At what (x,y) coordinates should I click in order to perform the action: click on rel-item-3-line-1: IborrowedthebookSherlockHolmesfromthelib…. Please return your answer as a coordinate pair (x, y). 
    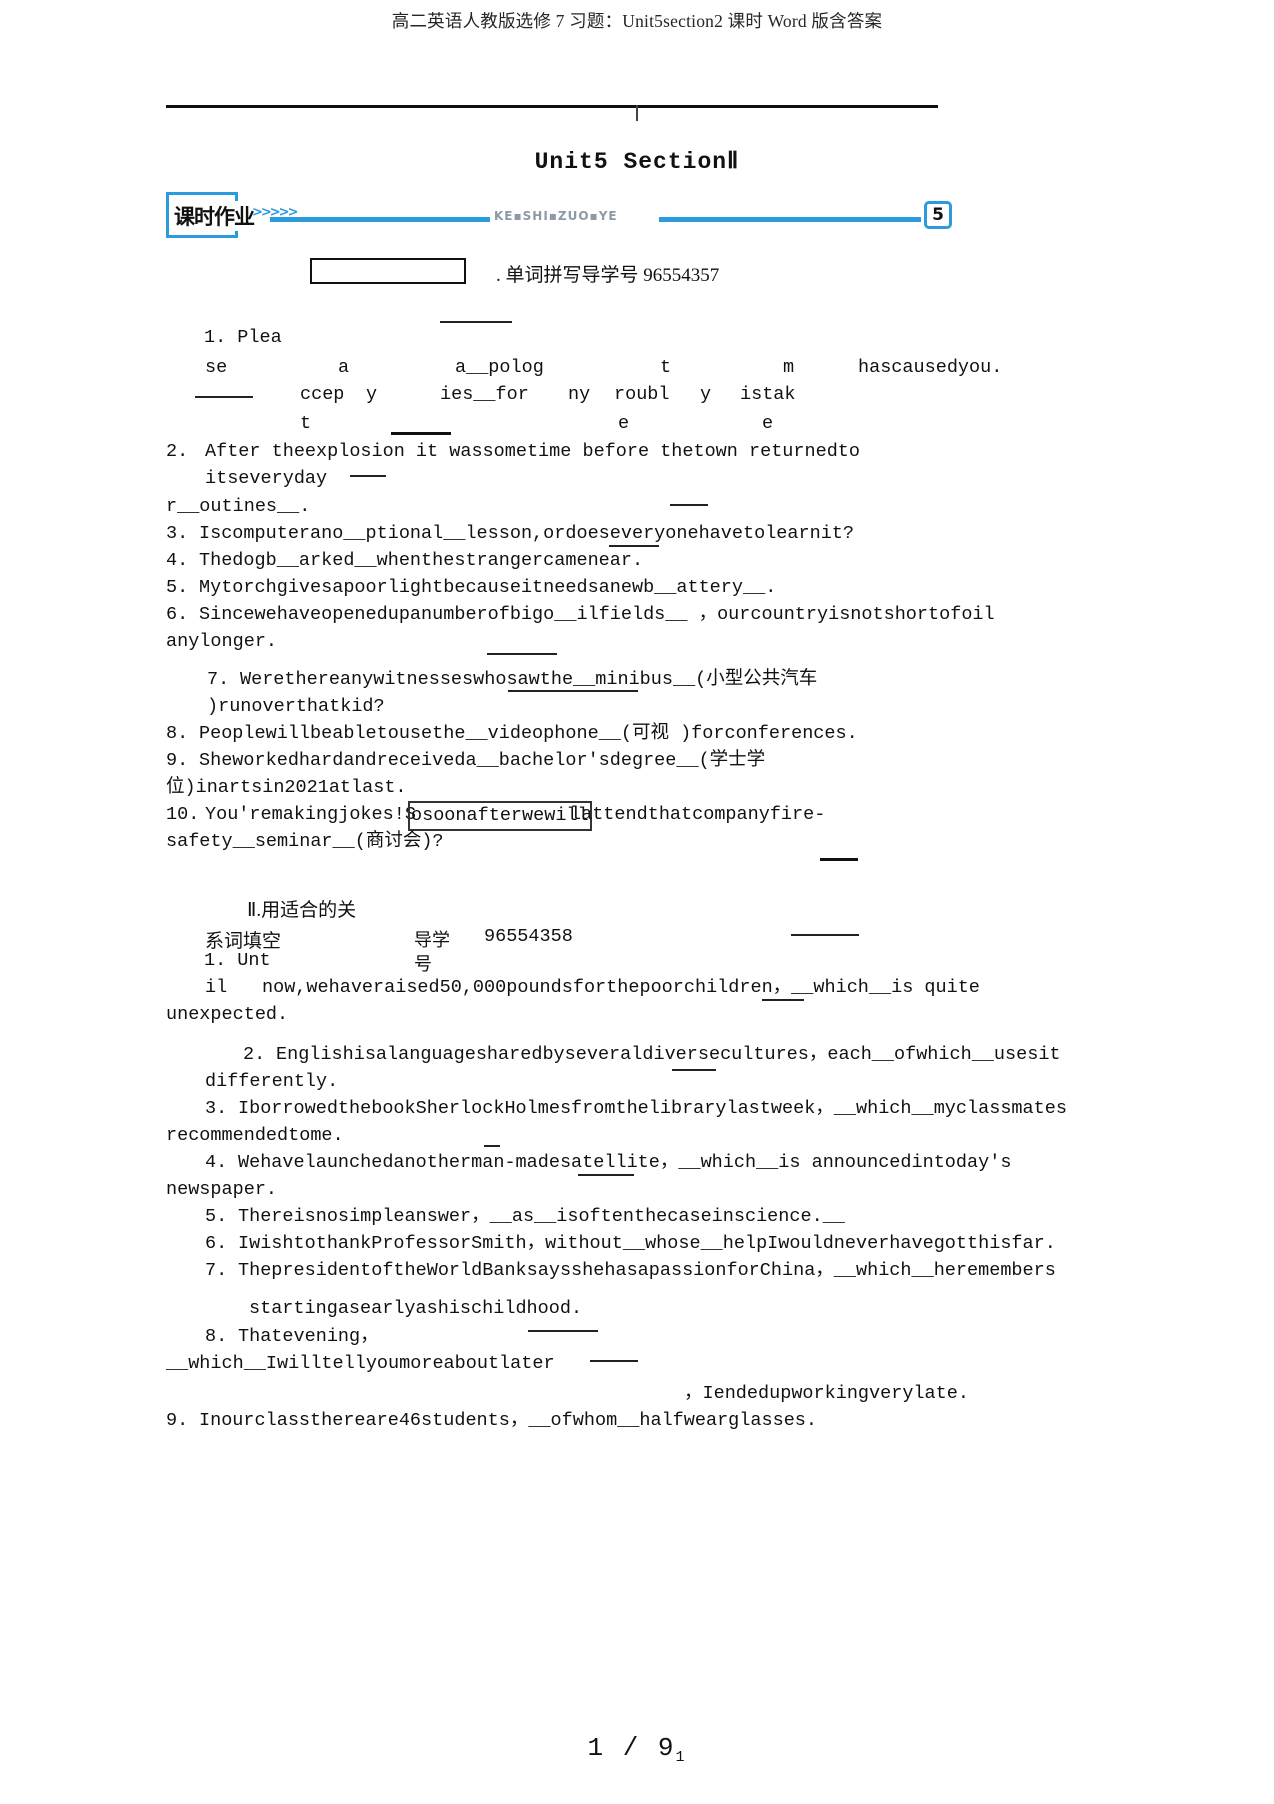
    Looking at the image, I should click on (652, 1108).